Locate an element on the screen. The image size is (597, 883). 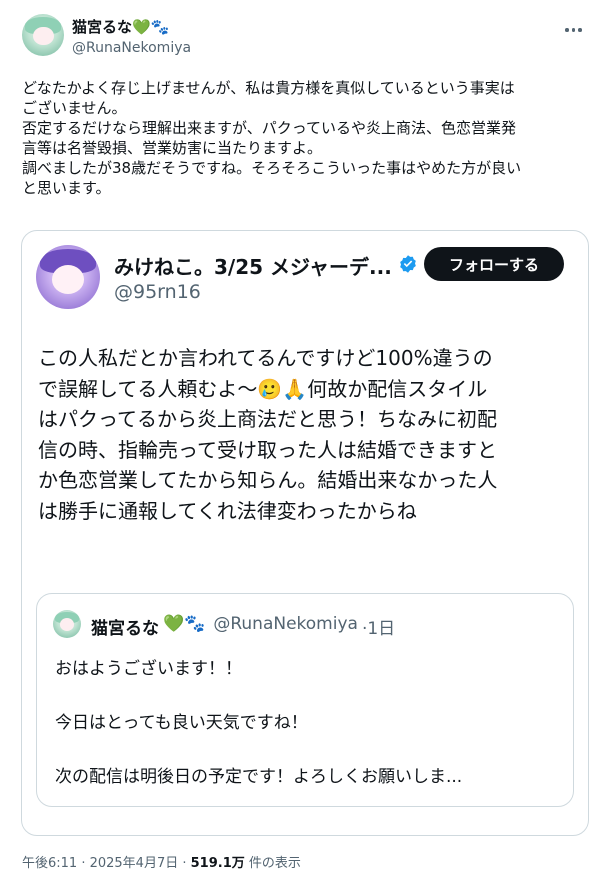
verified-badge-icon is located at coordinates (408, 266).